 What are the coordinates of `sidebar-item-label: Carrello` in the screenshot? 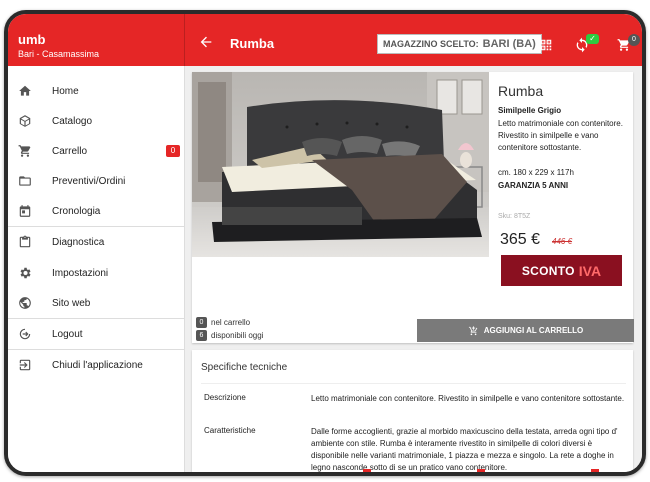 It's located at (70, 151).